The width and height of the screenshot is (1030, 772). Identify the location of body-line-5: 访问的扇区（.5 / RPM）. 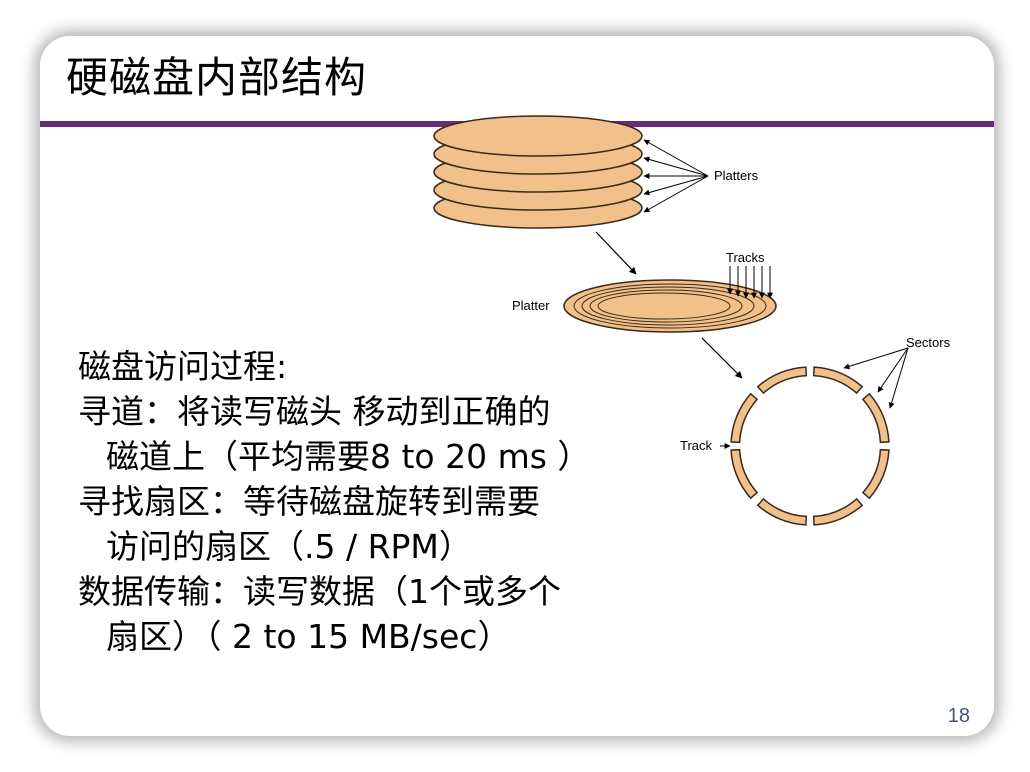
(289, 546).